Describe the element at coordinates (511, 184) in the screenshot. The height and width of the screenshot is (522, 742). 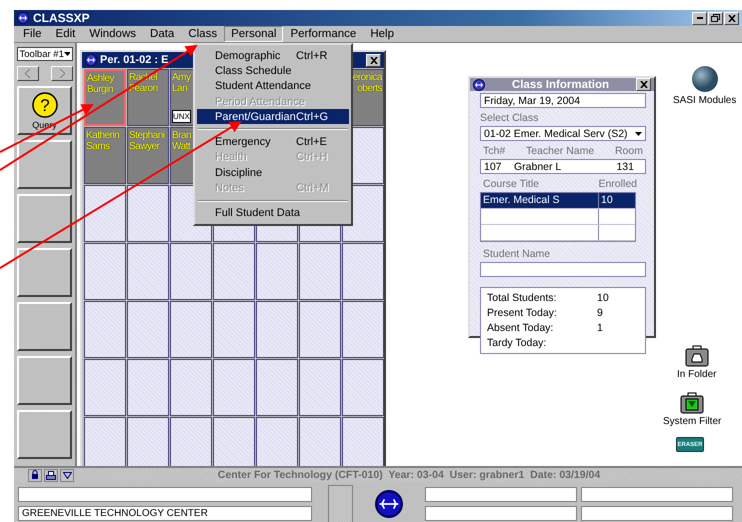
I see `column-header: Course Title` at that location.